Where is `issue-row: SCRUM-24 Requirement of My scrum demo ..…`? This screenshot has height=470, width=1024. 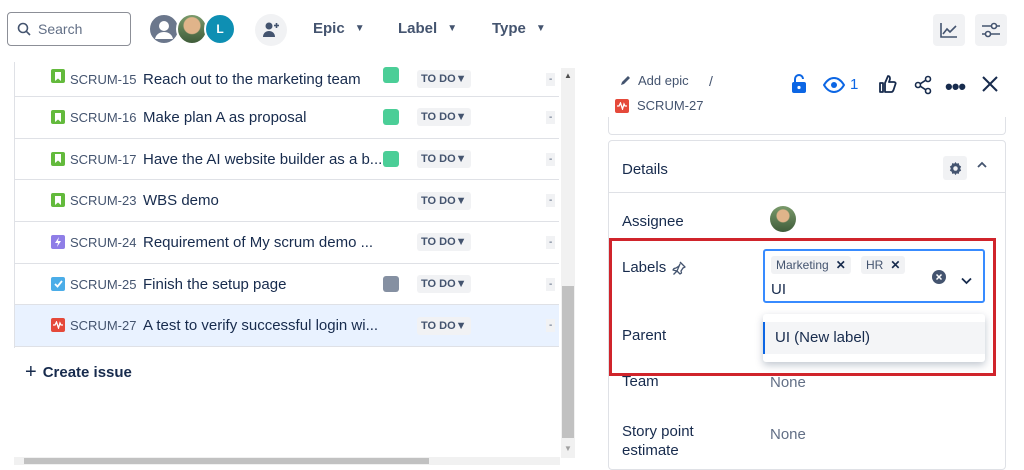
issue-row: SCRUM-24 Requirement of My scrum demo ..… is located at coordinates (287, 243).